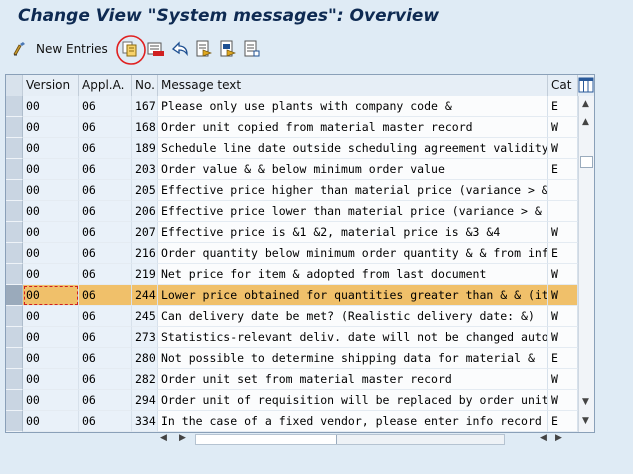  I want to click on cell-number: 189, so click(145, 148).